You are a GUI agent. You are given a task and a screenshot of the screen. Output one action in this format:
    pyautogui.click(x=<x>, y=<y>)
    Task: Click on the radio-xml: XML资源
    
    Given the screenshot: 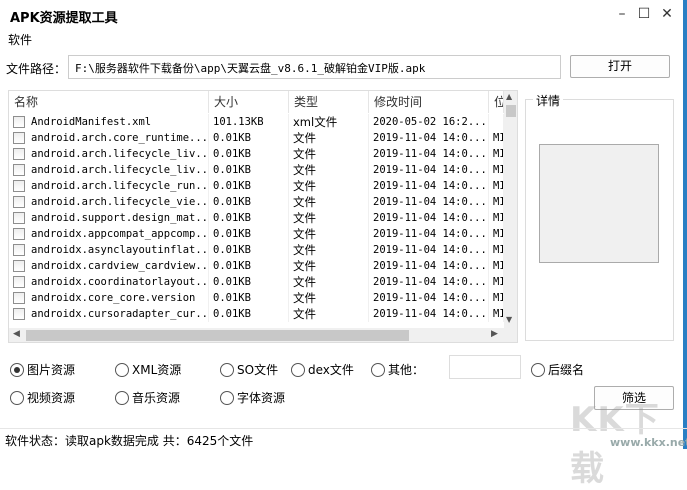 What is the action you would take?
    pyautogui.click(x=148, y=369)
    